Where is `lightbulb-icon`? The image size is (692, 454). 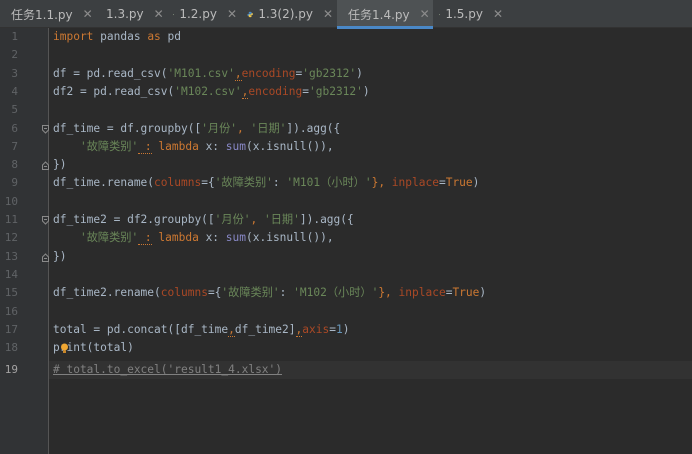
lightbulb-icon is located at coordinates (64, 348).